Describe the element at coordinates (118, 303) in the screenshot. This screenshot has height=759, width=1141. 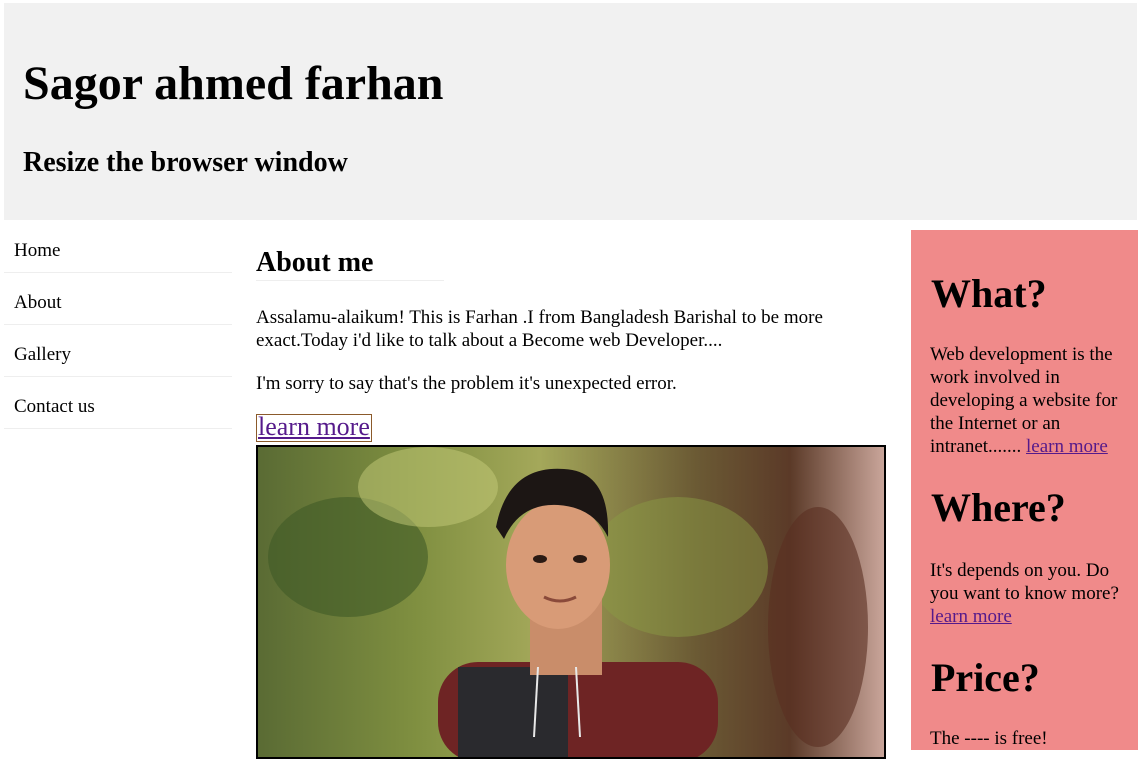
I see `nav-item-about: About` at that location.